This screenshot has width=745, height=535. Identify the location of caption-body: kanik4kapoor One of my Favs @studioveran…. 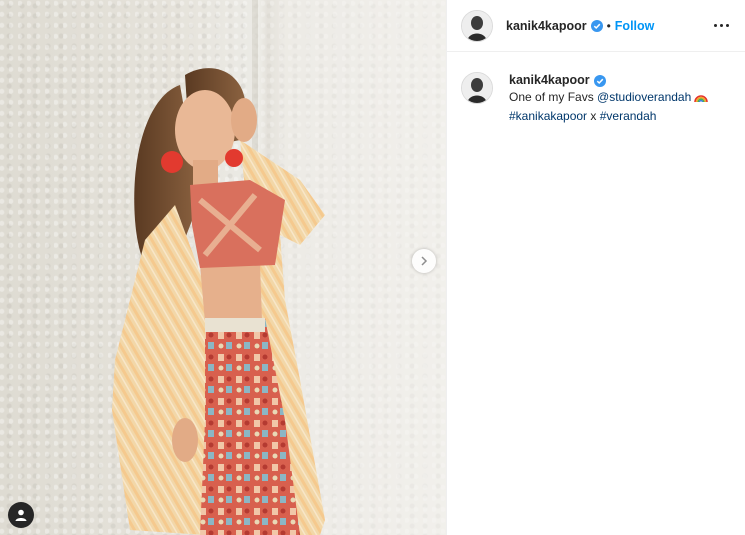
(609, 98).